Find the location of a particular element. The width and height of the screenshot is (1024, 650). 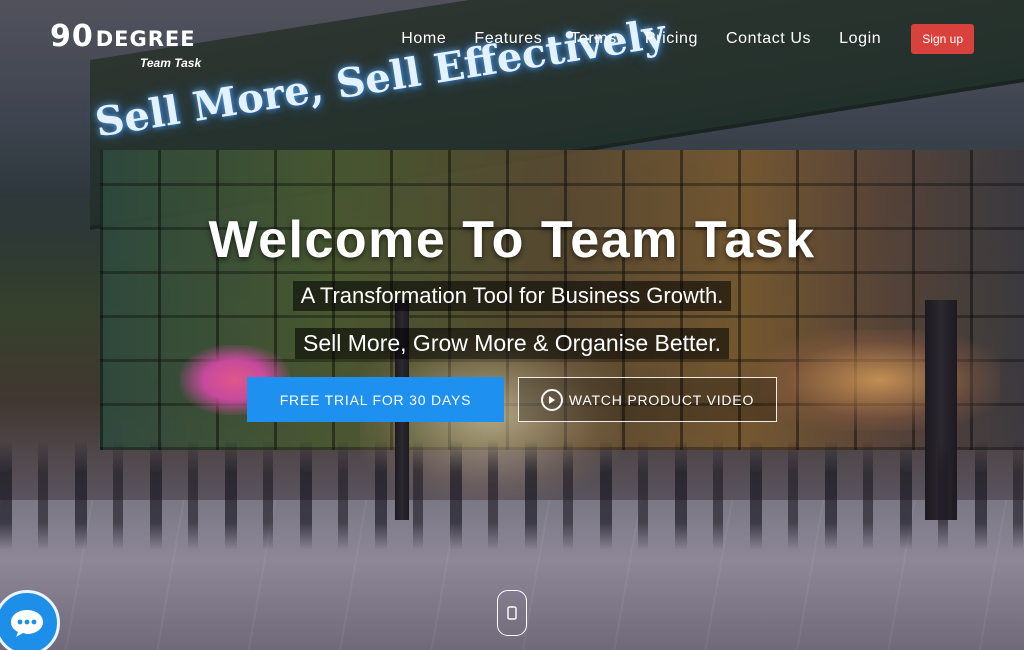

logo-number: 90 is located at coordinates (72, 36).